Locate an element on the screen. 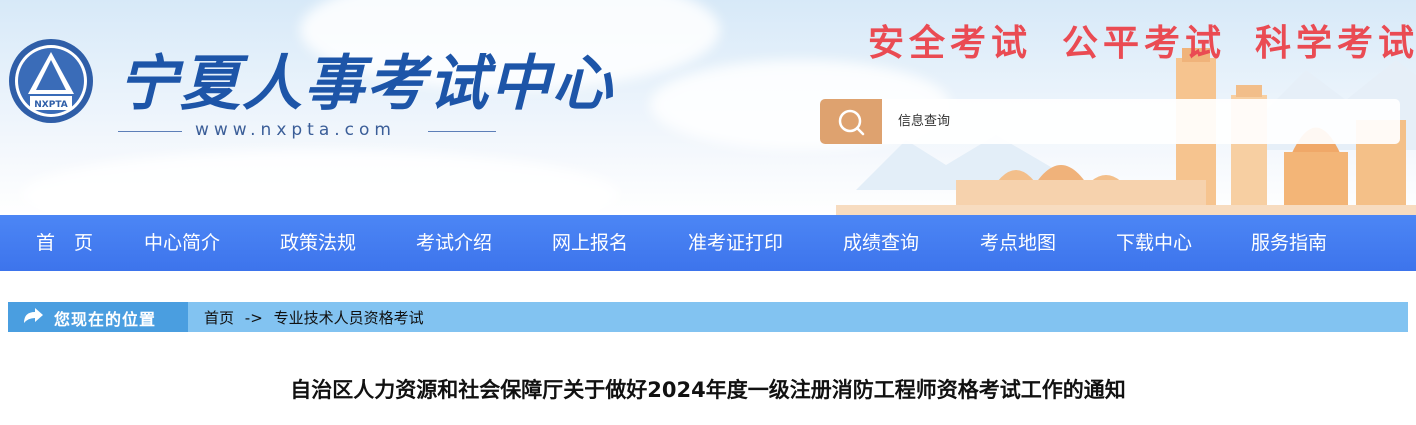 The image size is (1416, 425). location-label: 您现在的位置 is located at coordinates (105, 319).